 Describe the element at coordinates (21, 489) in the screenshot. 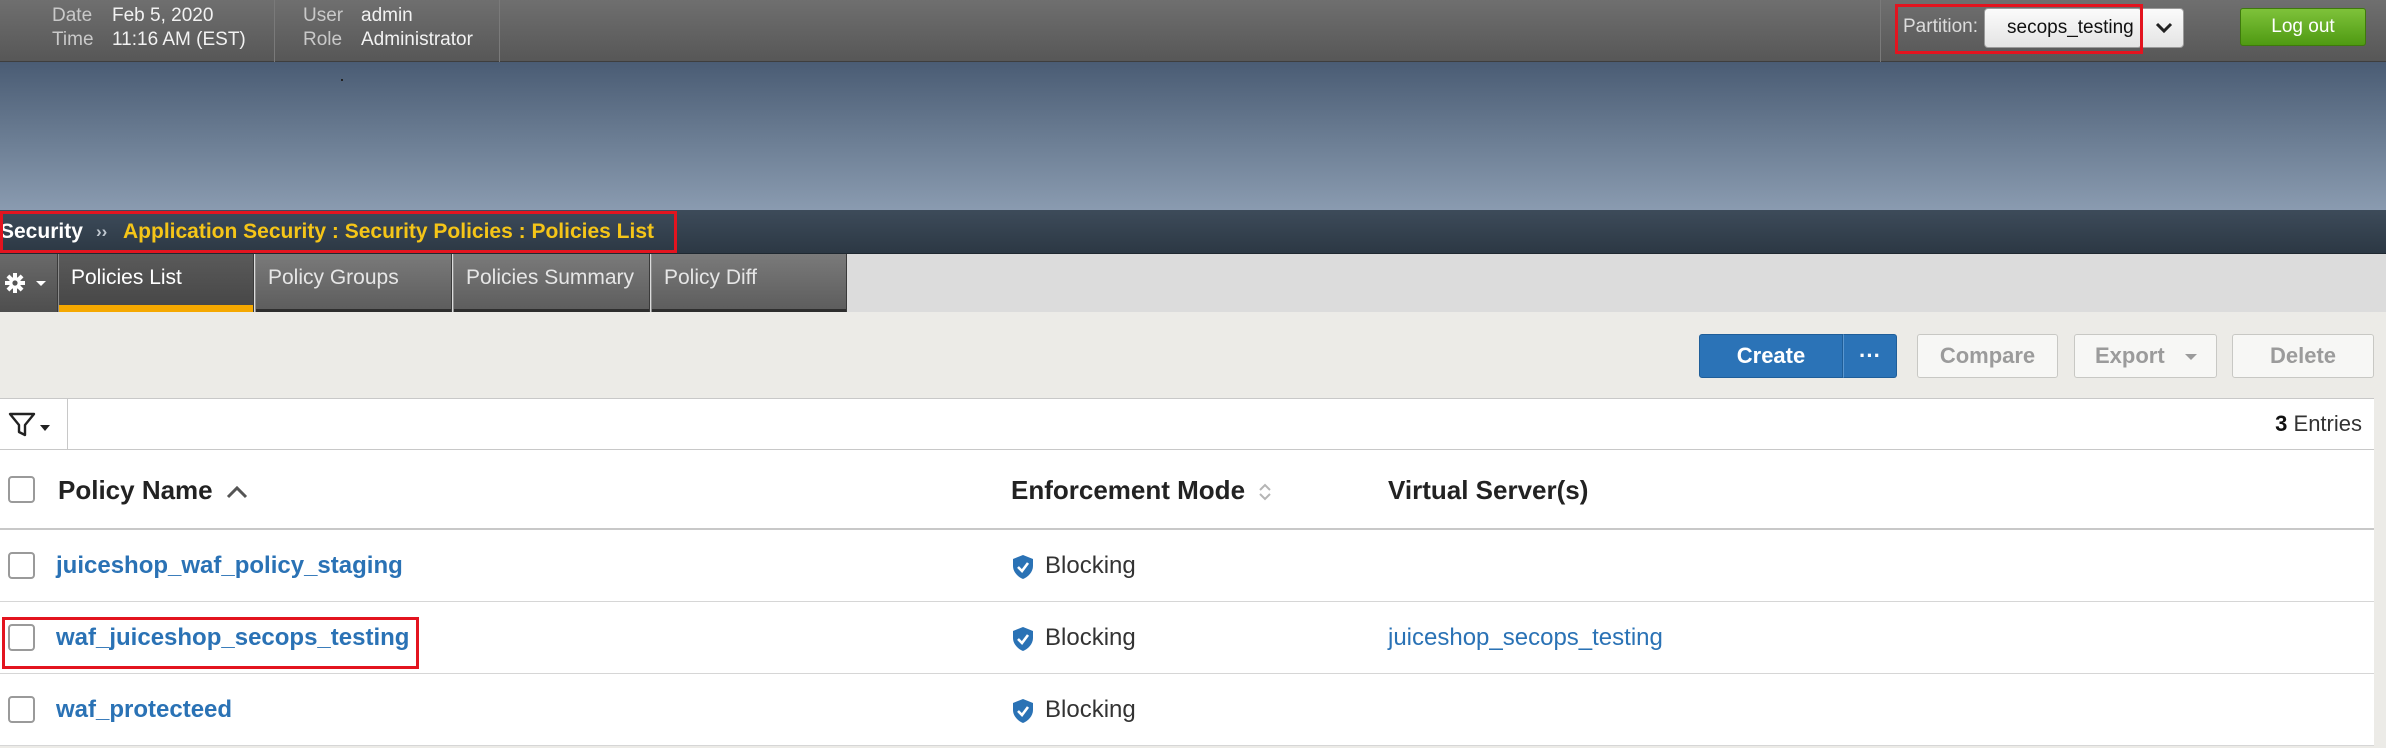

I see `select-all-checkbox` at that location.